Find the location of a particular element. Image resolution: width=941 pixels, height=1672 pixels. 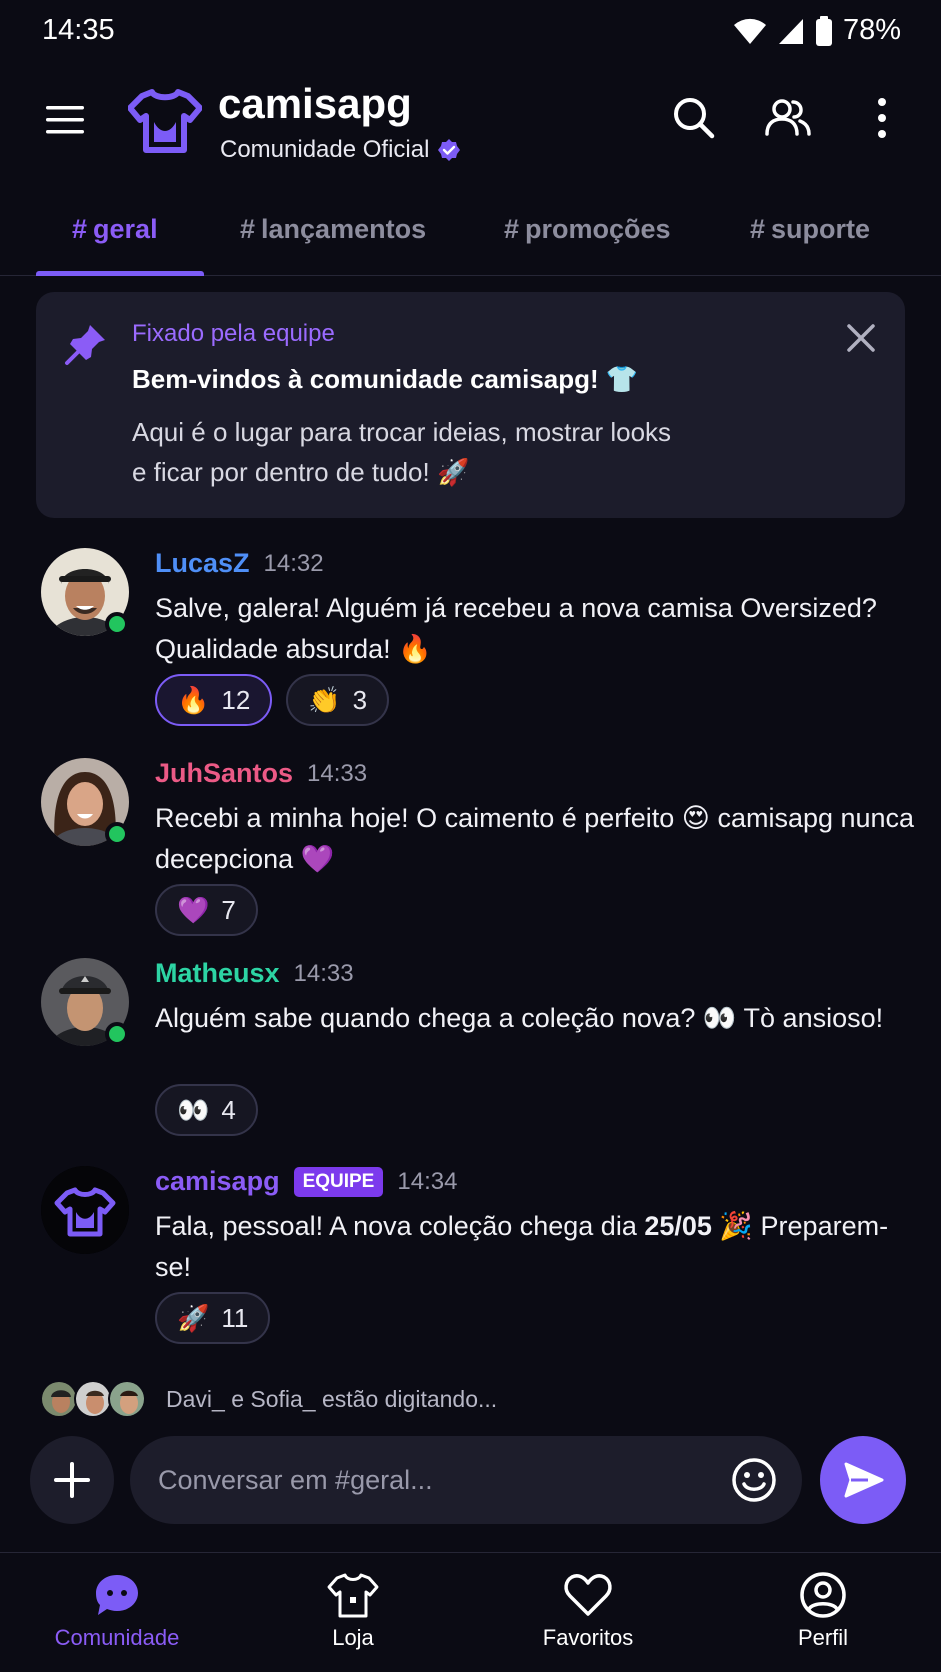

more-vertical-icon is located at coordinates (882, 118).